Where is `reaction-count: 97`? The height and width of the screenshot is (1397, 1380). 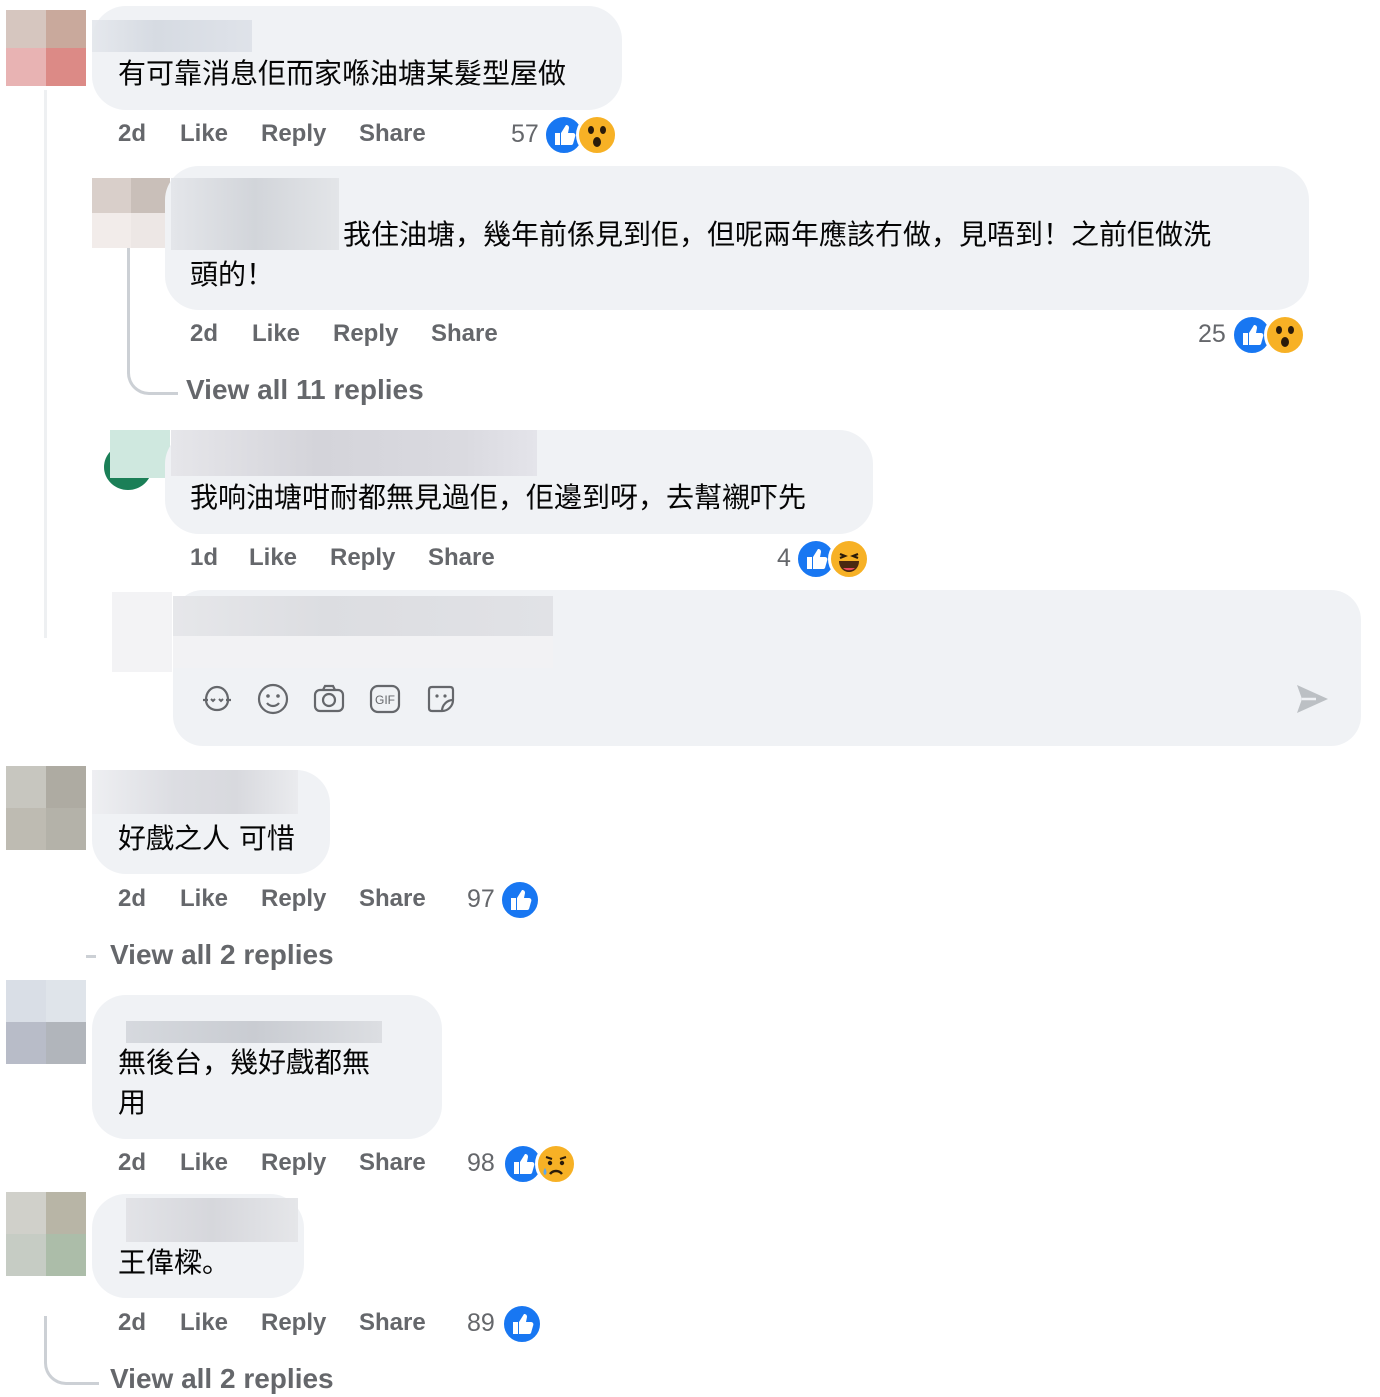 reaction-count: 97 is located at coordinates (481, 899).